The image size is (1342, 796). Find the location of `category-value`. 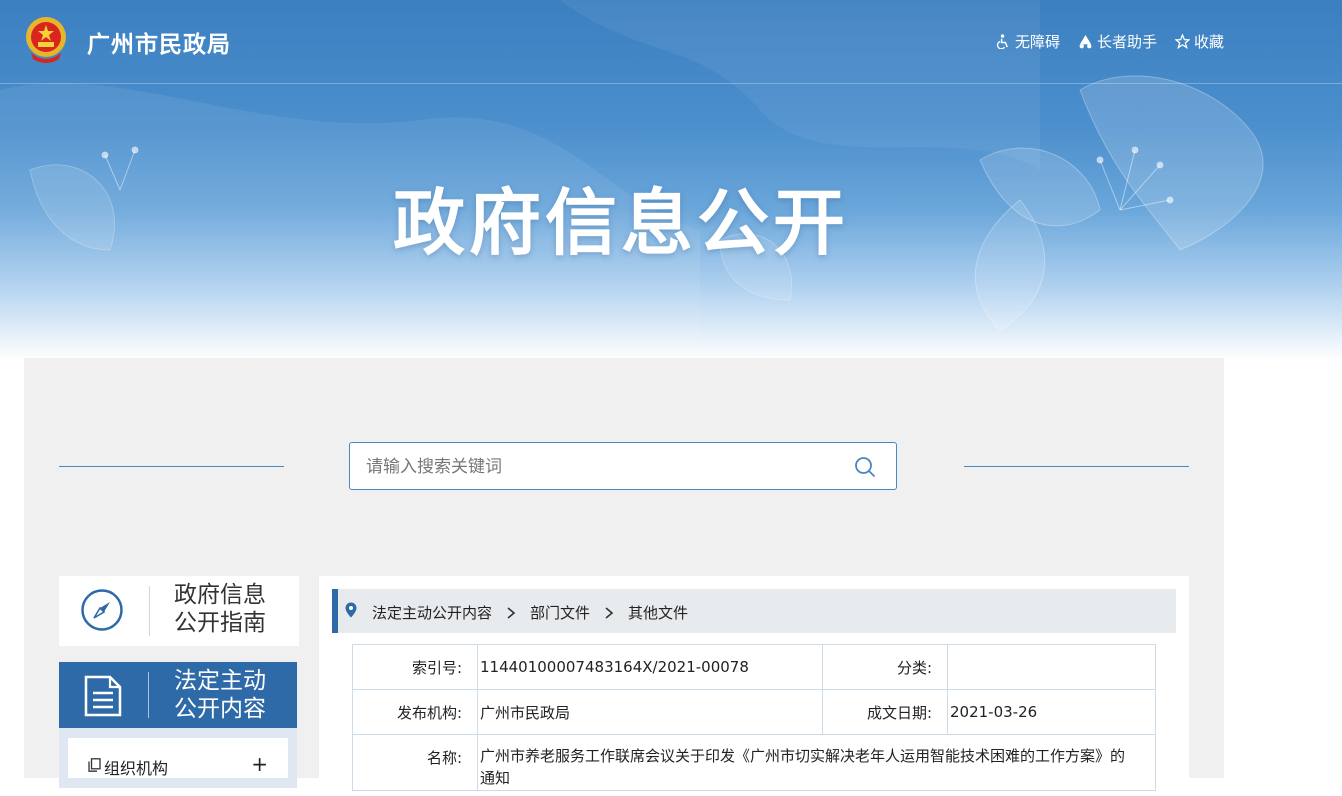

category-value is located at coordinates (1051, 667).